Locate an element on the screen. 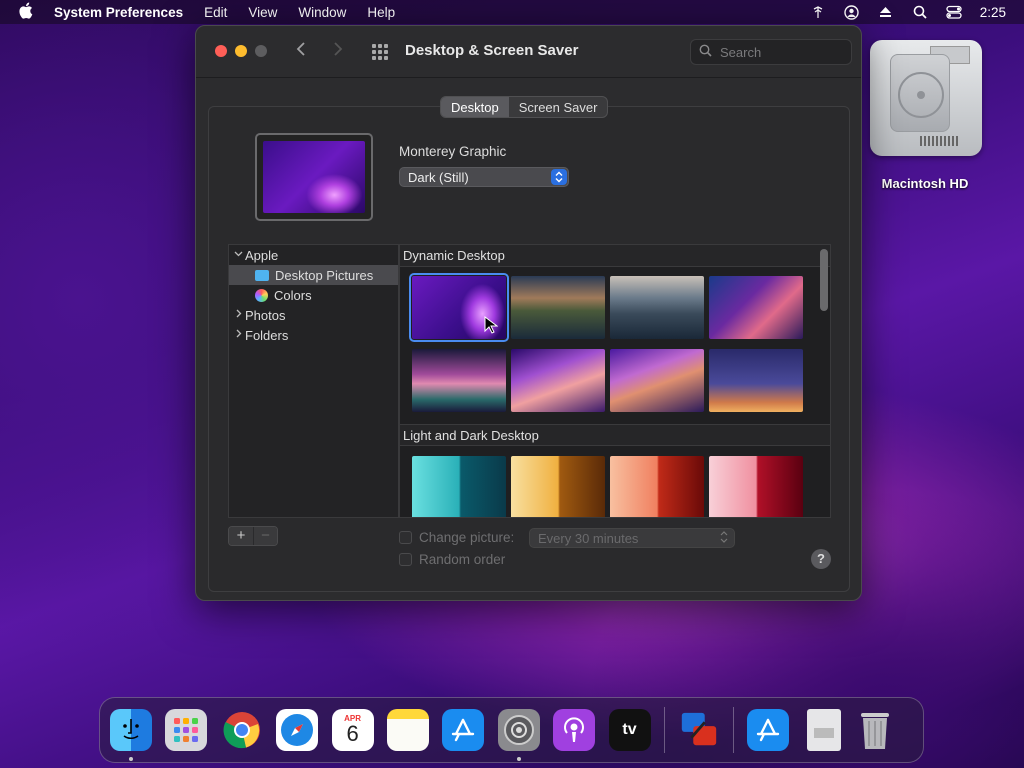 This screenshot has height=768, width=1024. sidebar-label: Desktop Pictures is located at coordinates (324, 275).